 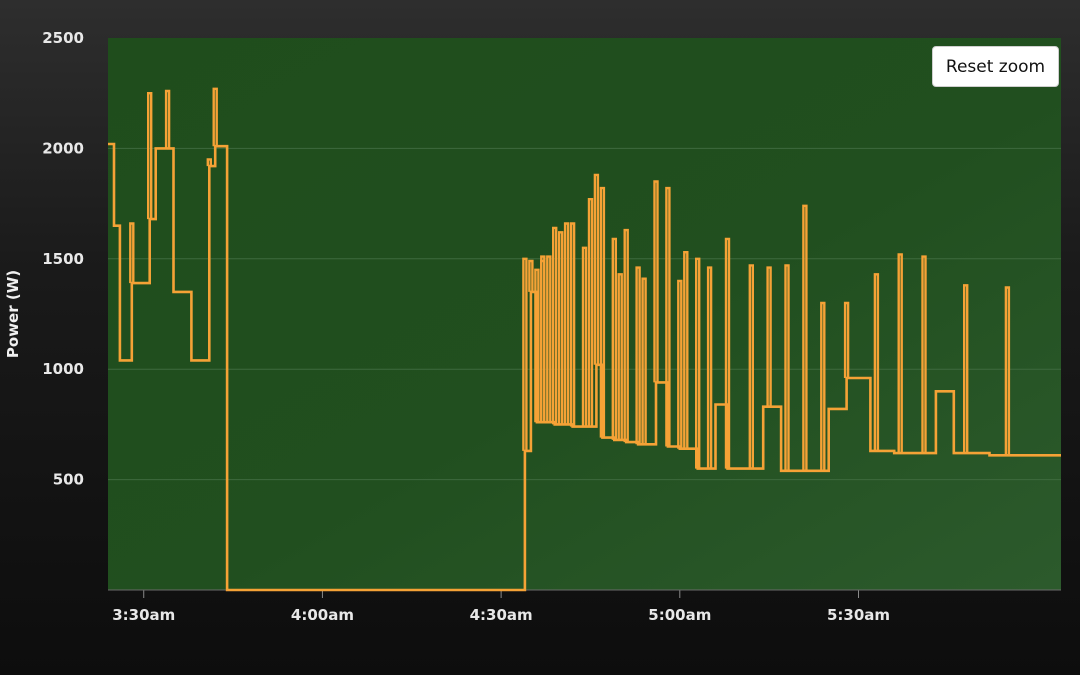 I want to click on y-tick-label: 1000, so click(x=63, y=369).